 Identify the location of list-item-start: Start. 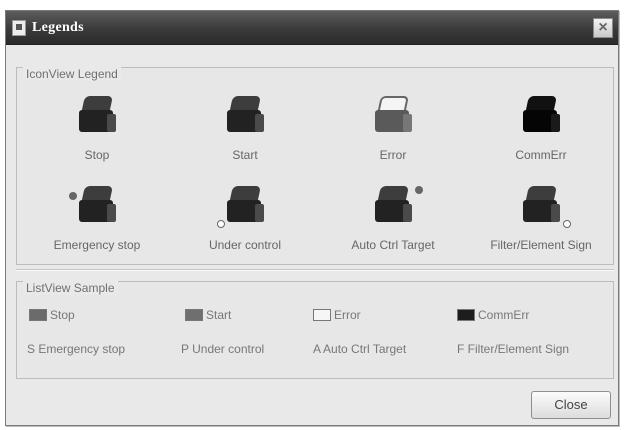
(208, 317).